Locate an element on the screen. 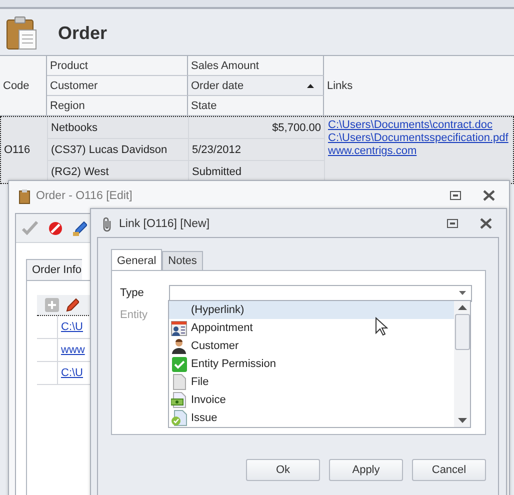 The width and height of the screenshot is (514, 495). field-label: Entity is located at coordinates (134, 315).